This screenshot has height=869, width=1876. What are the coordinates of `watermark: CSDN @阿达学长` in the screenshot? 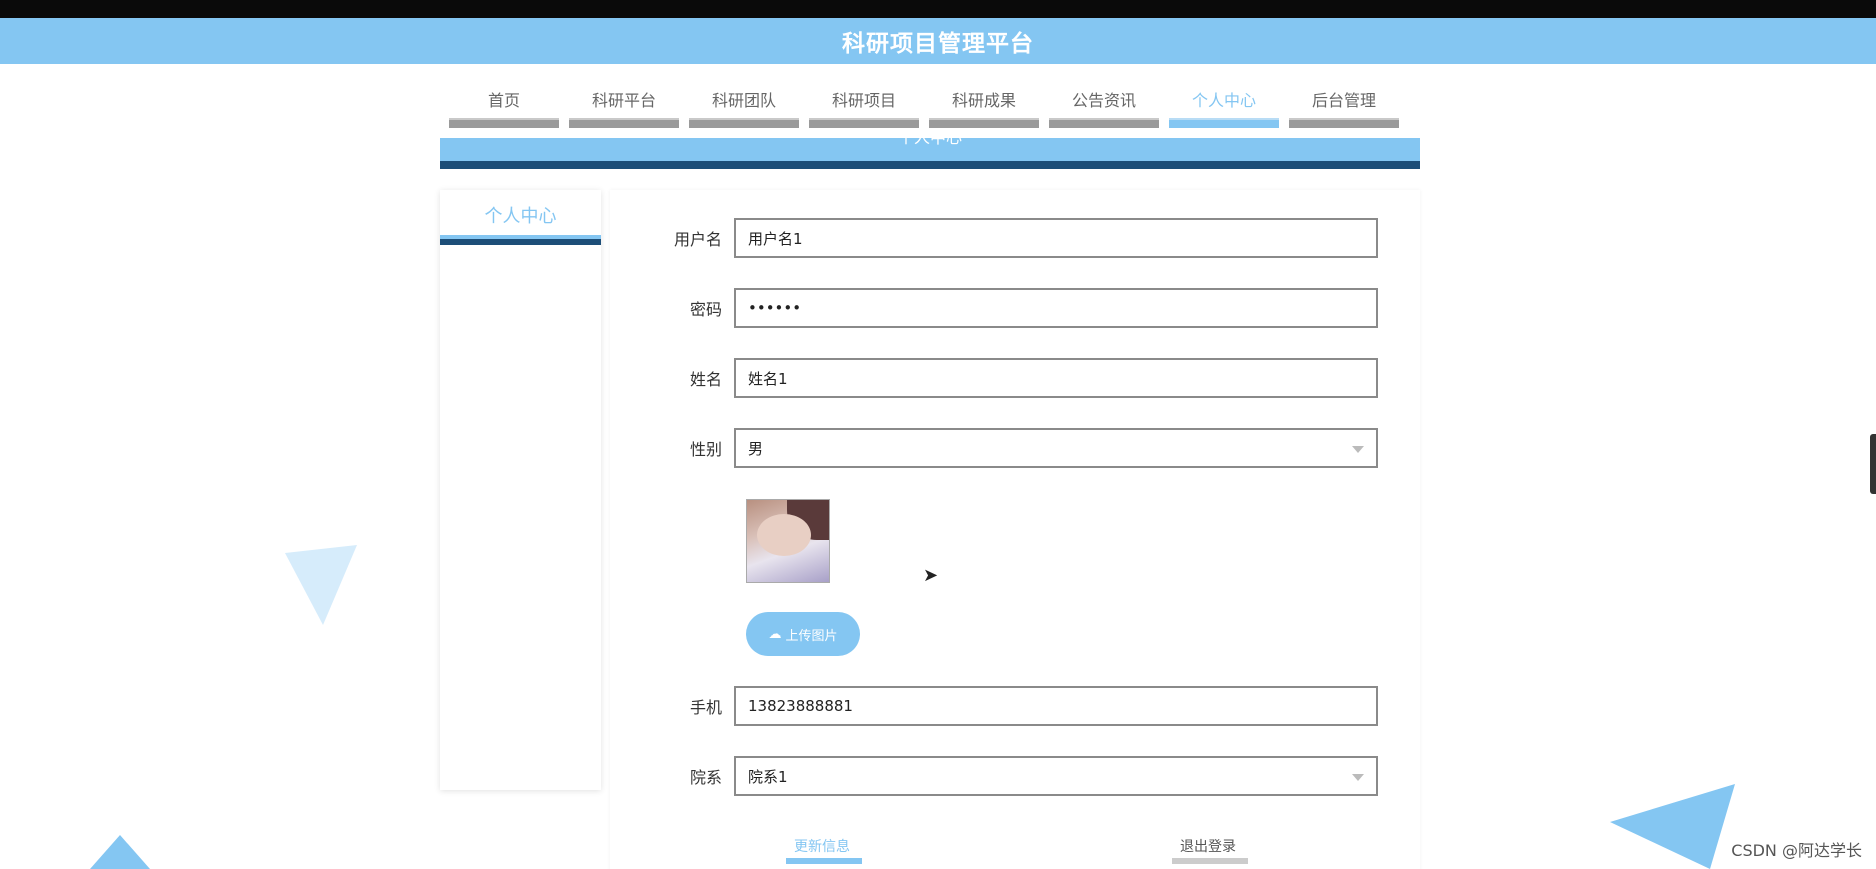 It's located at (1796, 850).